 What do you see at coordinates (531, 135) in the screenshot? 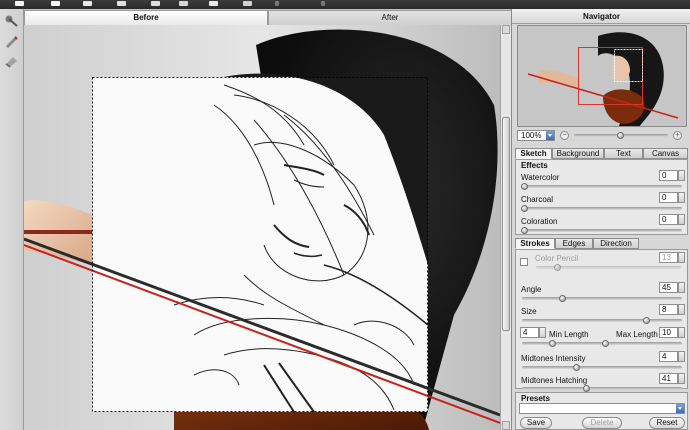
I see `zoom-value: 100%` at bounding box center [531, 135].